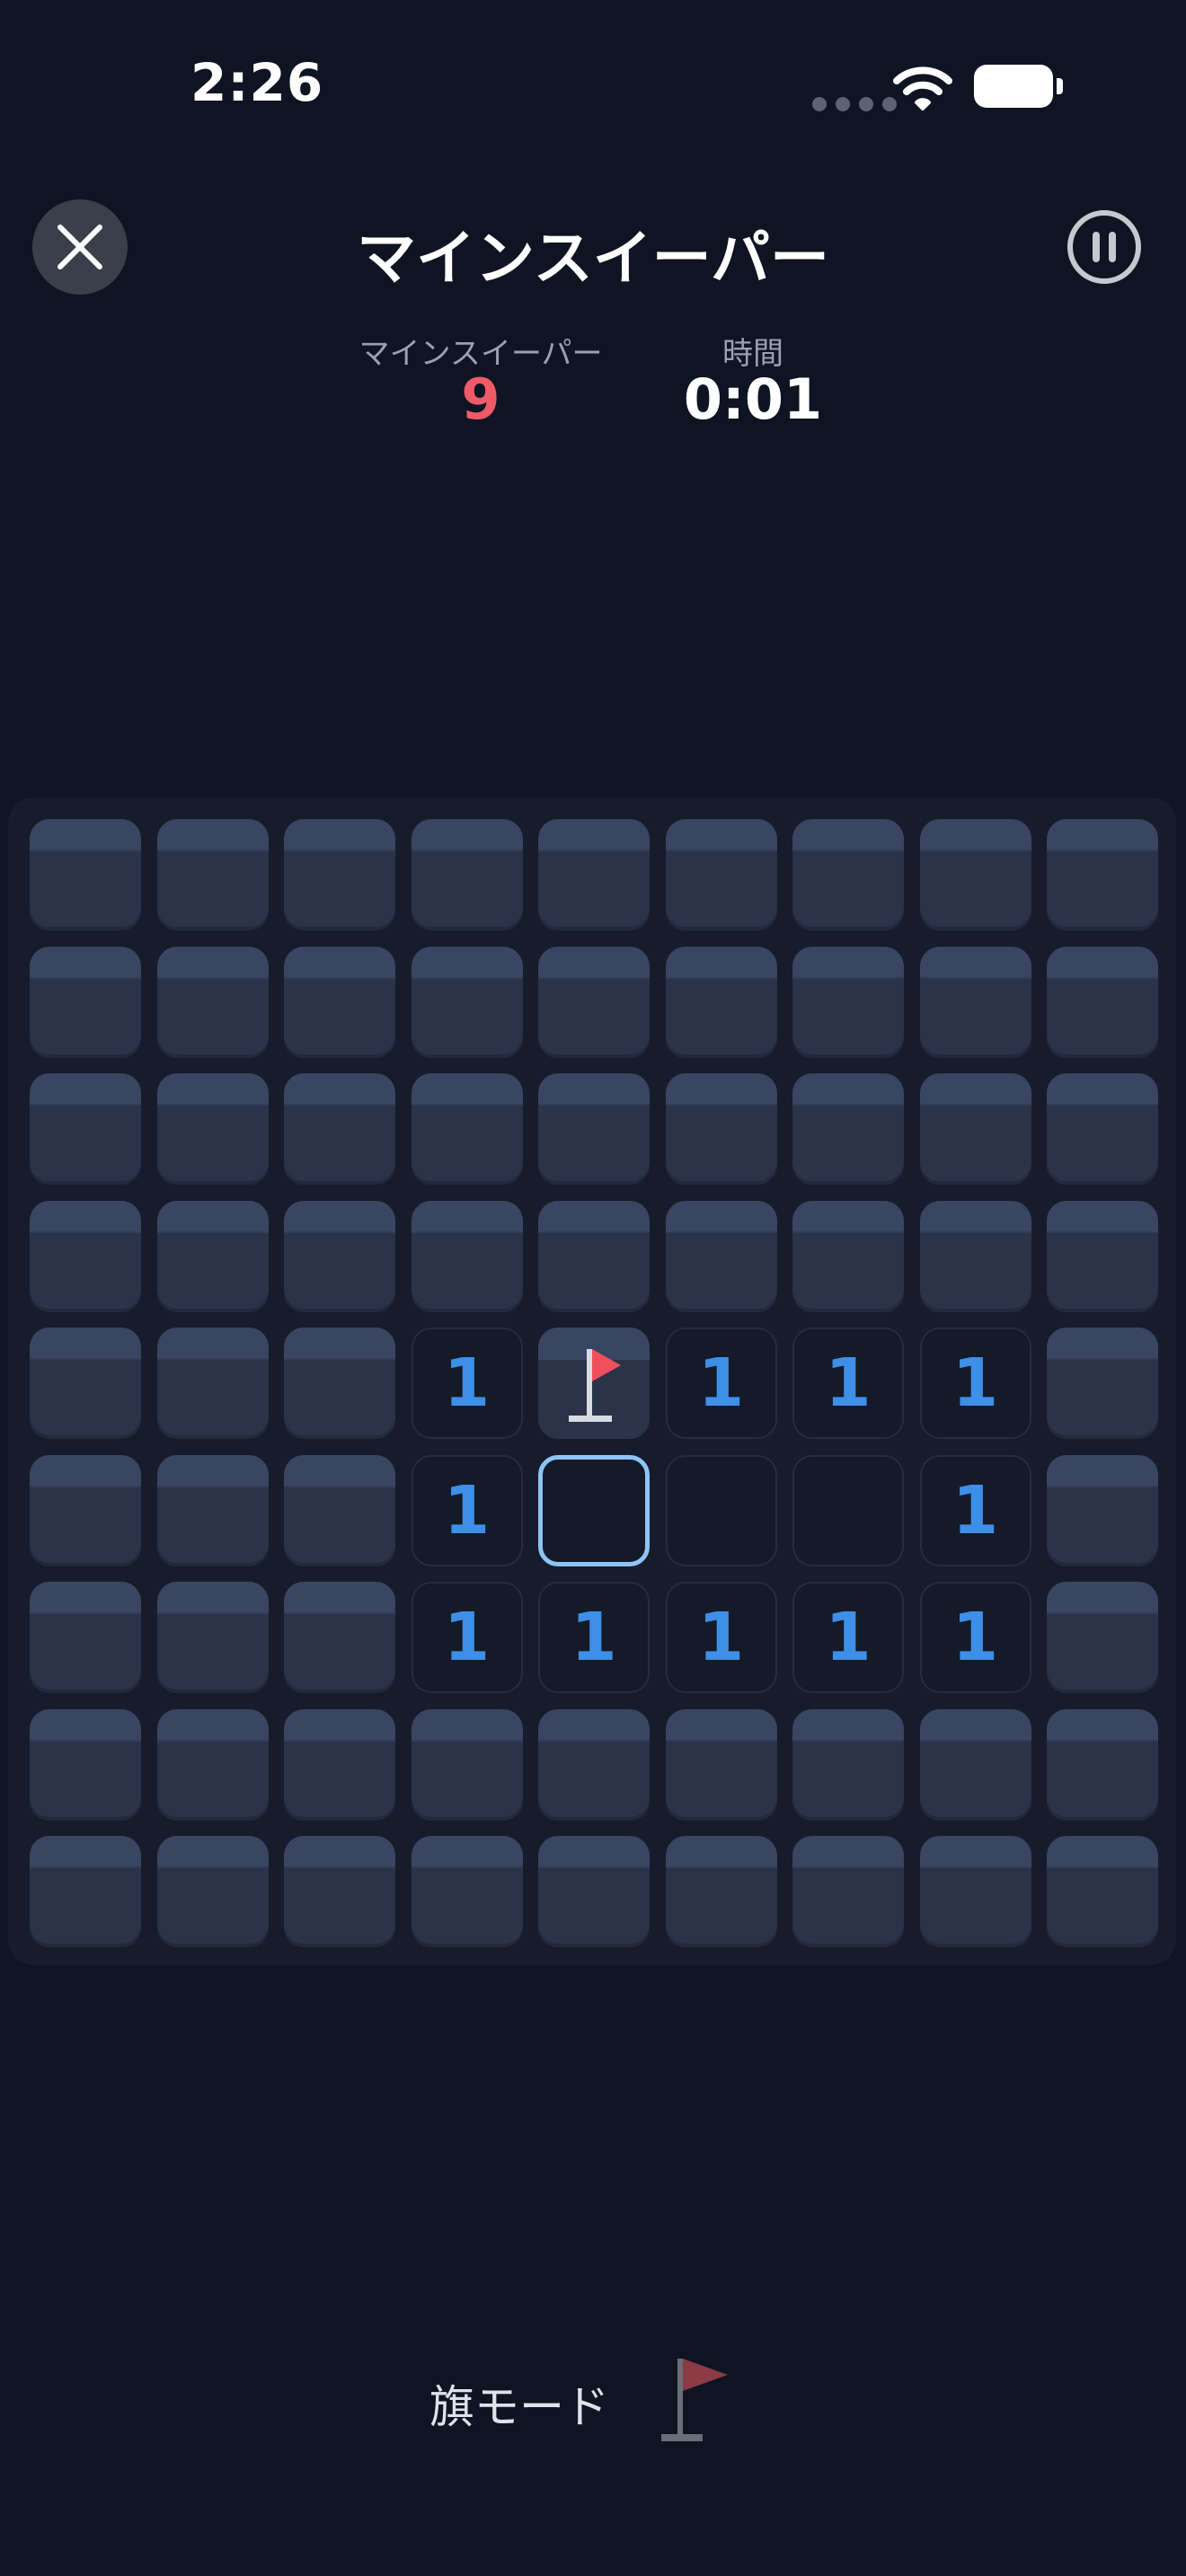 The width and height of the screenshot is (1186, 2576). What do you see at coordinates (594, 1510) in the screenshot?
I see `selected-cell` at bounding box center [594, 1510].